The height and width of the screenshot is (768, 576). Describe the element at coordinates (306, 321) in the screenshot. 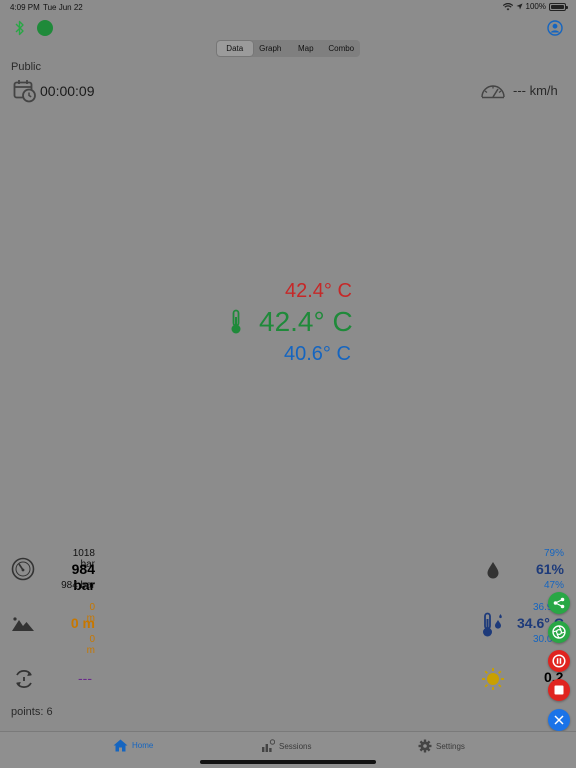

I see `temperature-current: 42.4° C` at that location.